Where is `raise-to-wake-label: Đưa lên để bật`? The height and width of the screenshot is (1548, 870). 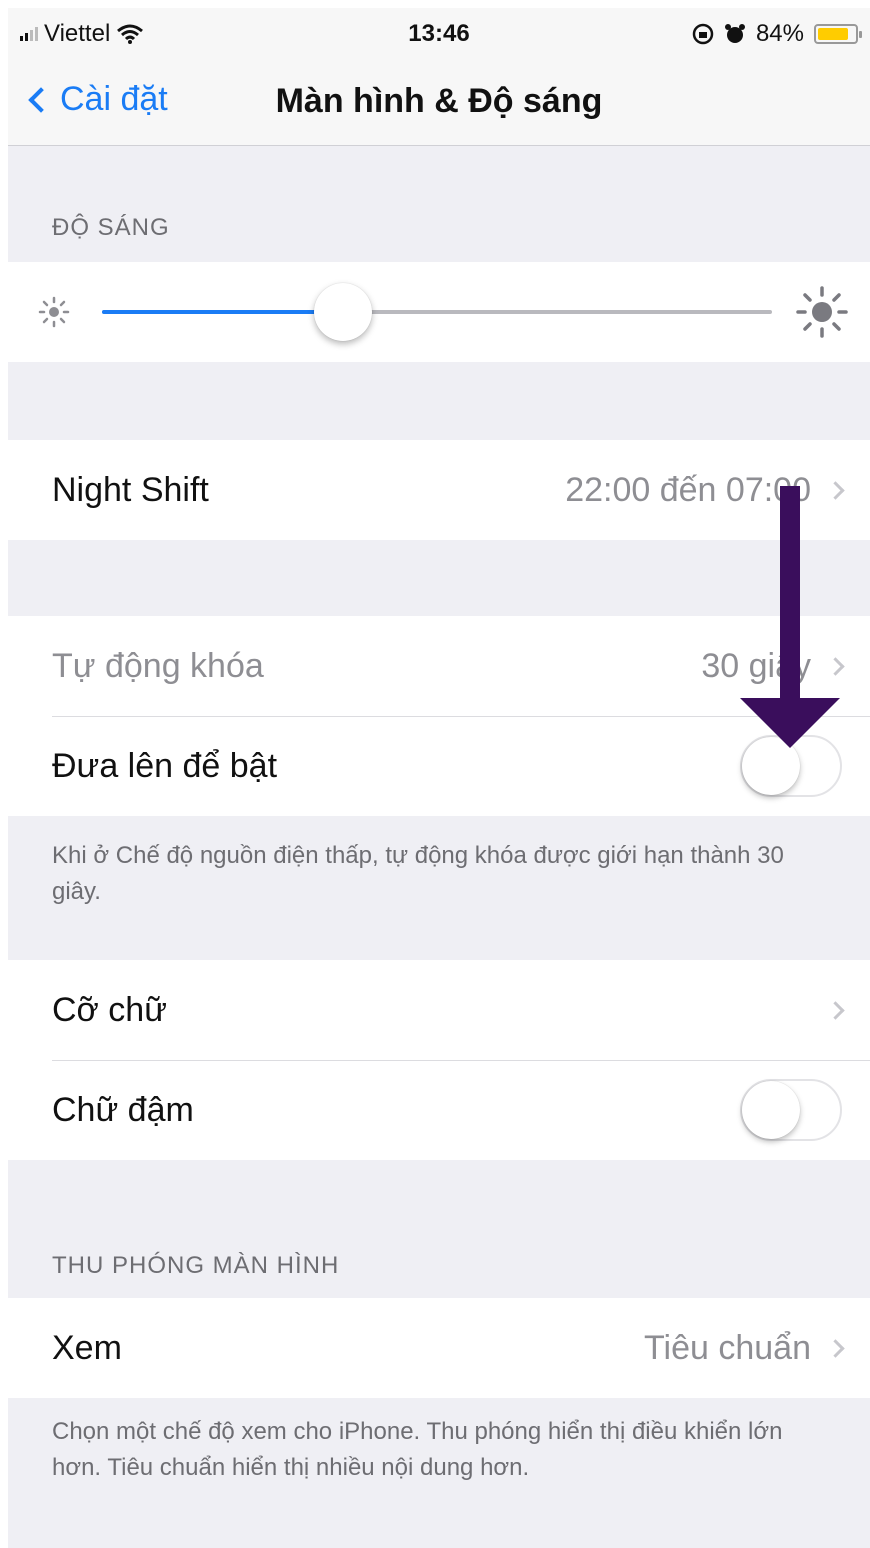
raise-to-wake-label: Đưa lên để bật is located at coordinates (165, 765).